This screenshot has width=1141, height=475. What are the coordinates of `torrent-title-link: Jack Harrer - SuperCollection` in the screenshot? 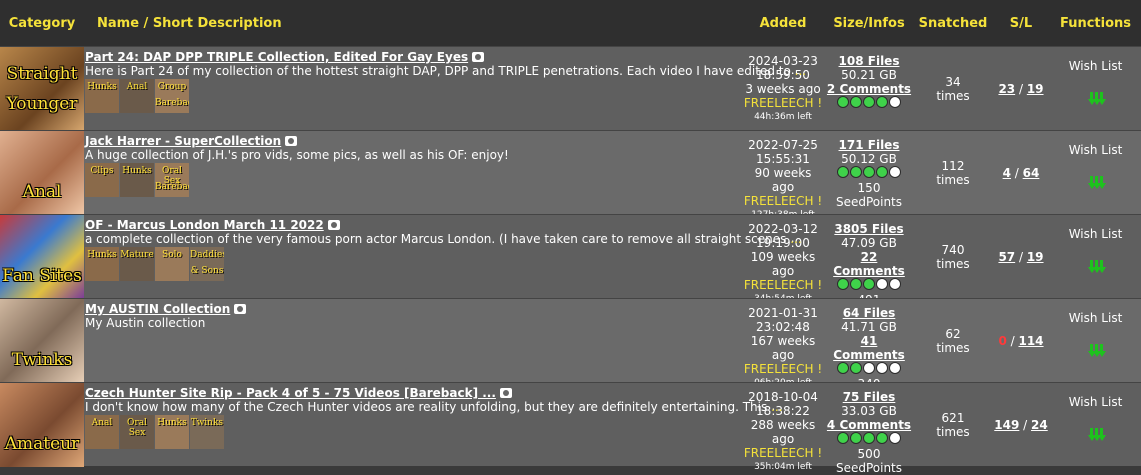 It's located at (183, 141).